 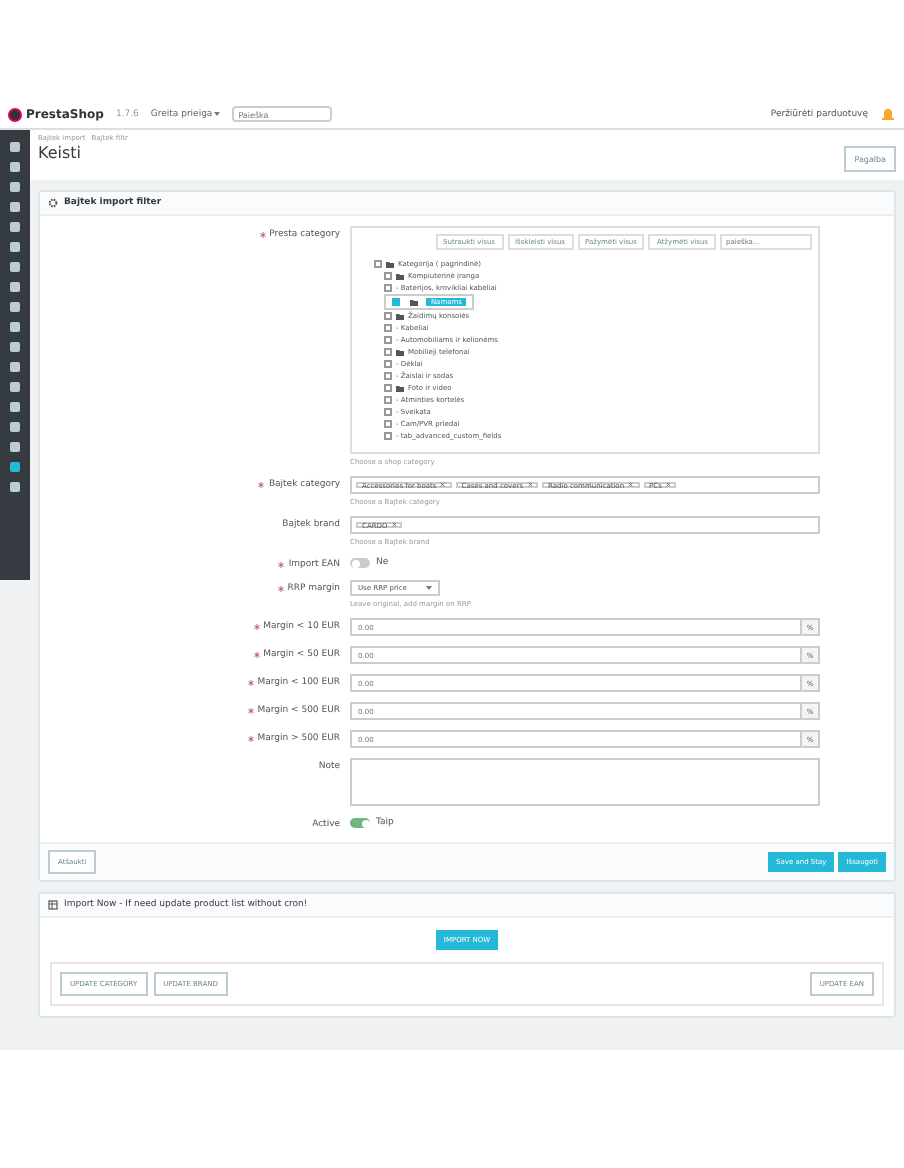 I want to click on gear-icon, so click(x=53, y=203).